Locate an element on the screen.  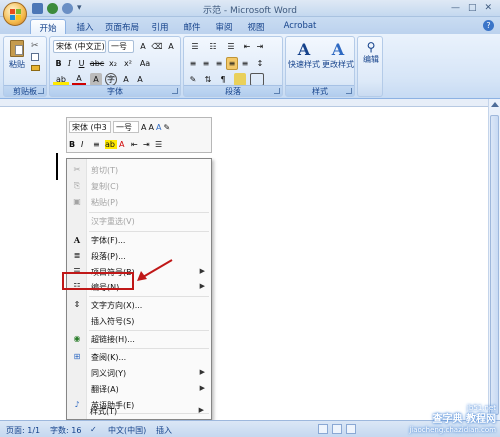
copy-icon: ⎘ is located at coordinates (77, 185).